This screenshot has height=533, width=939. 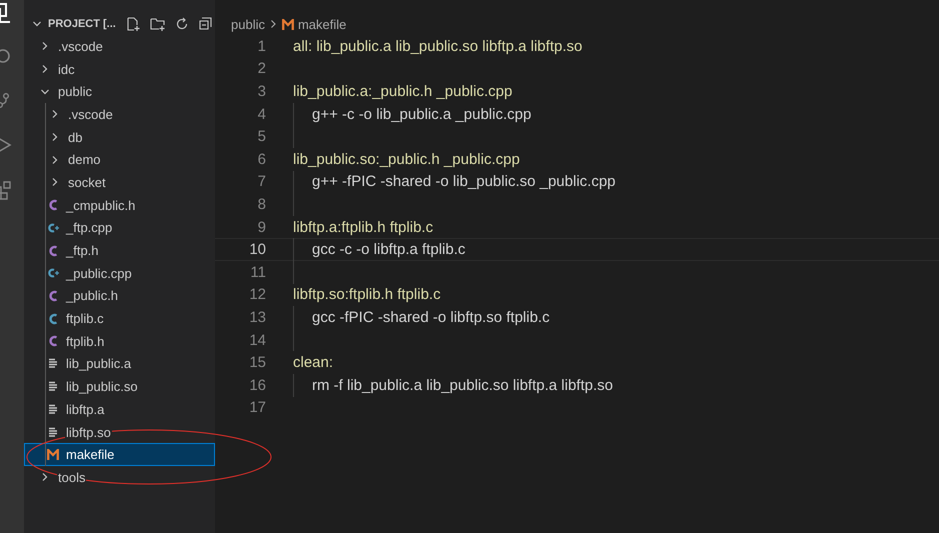 What do you see at coordinates (261, 204) in the screenshot?
I see `line-number: 8` at bounding box center [261, 204].